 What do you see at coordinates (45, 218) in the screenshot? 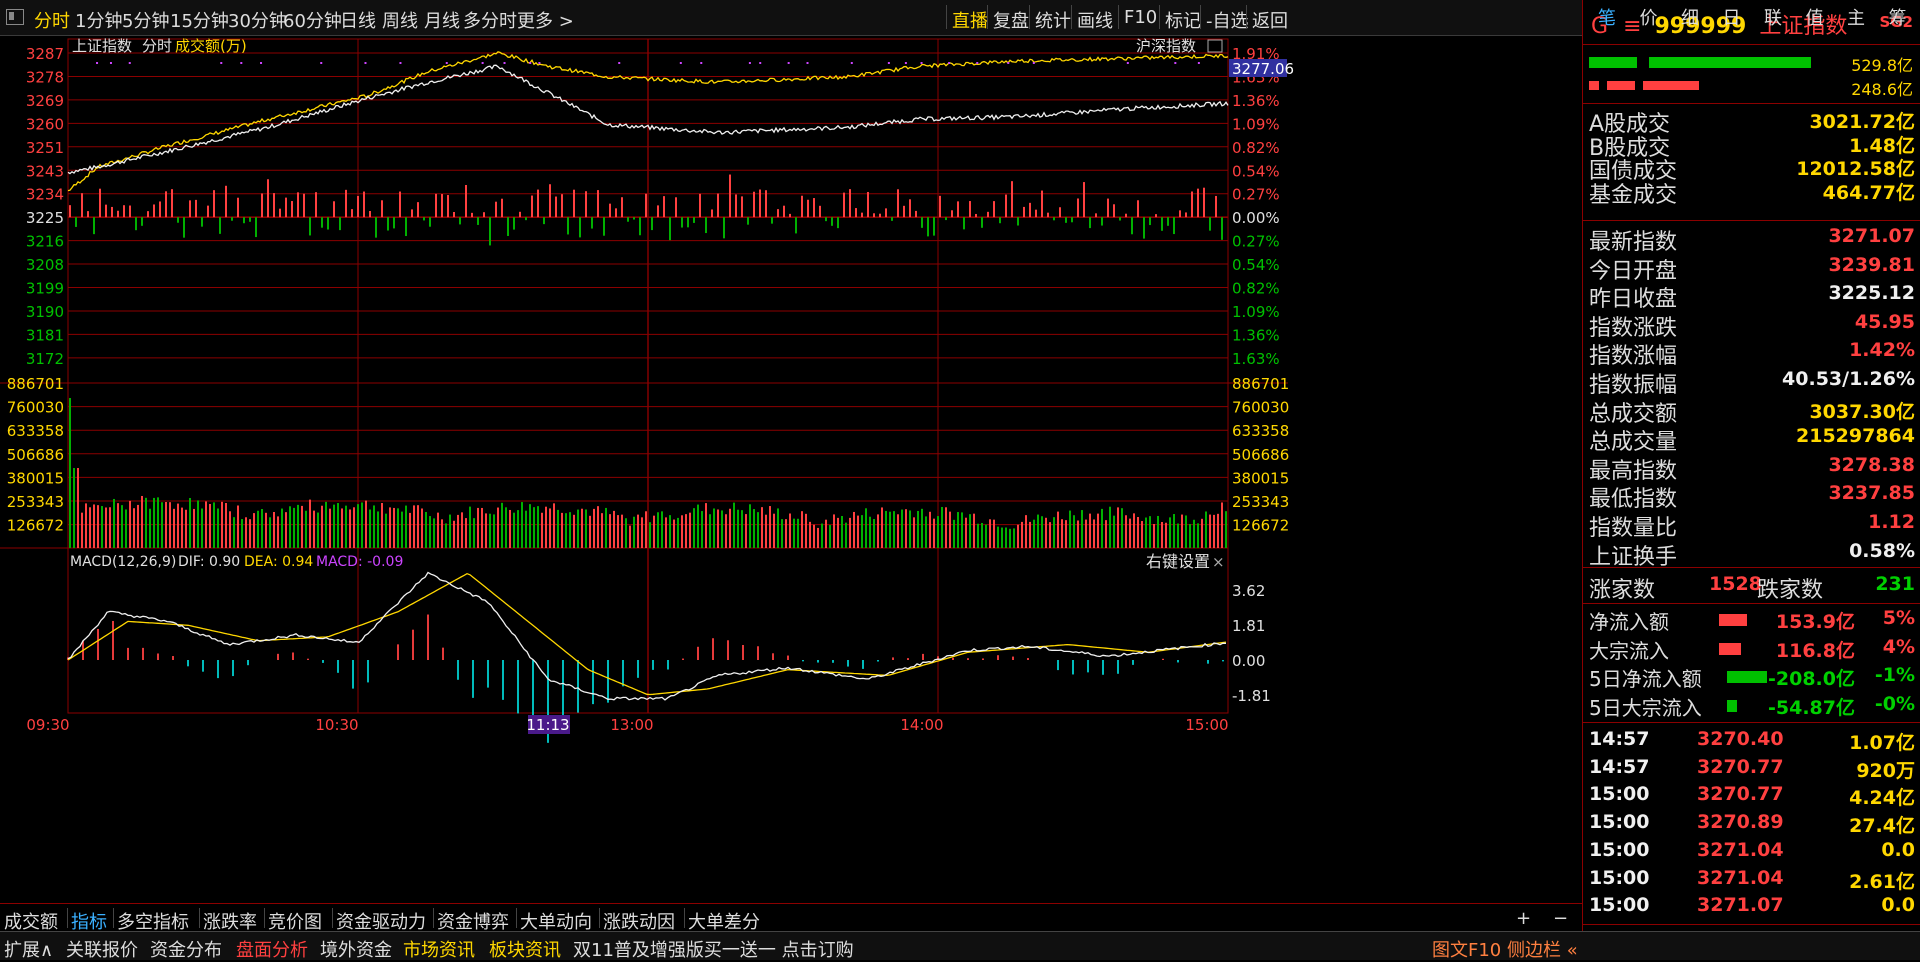
I see `price-tick-label: 3225` at bounding box center [45, 218].